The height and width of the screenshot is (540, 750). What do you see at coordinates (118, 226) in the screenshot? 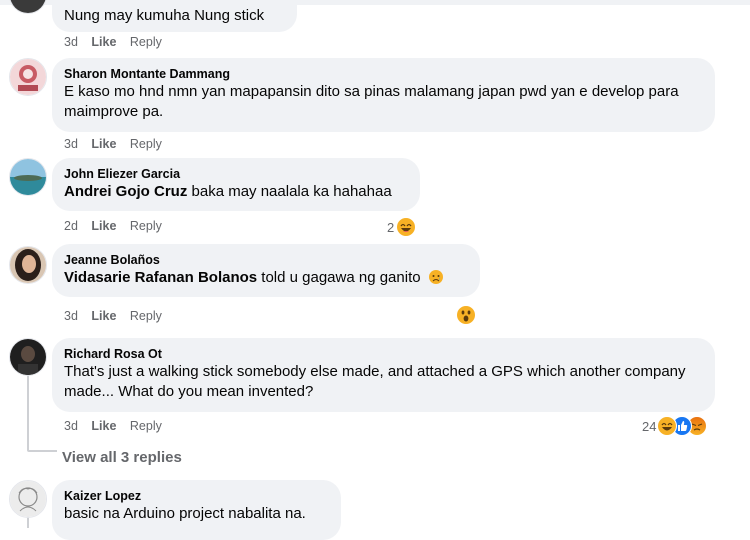
I see `comment-actions: 2d Like Reply` at bounding box center [118, 226].